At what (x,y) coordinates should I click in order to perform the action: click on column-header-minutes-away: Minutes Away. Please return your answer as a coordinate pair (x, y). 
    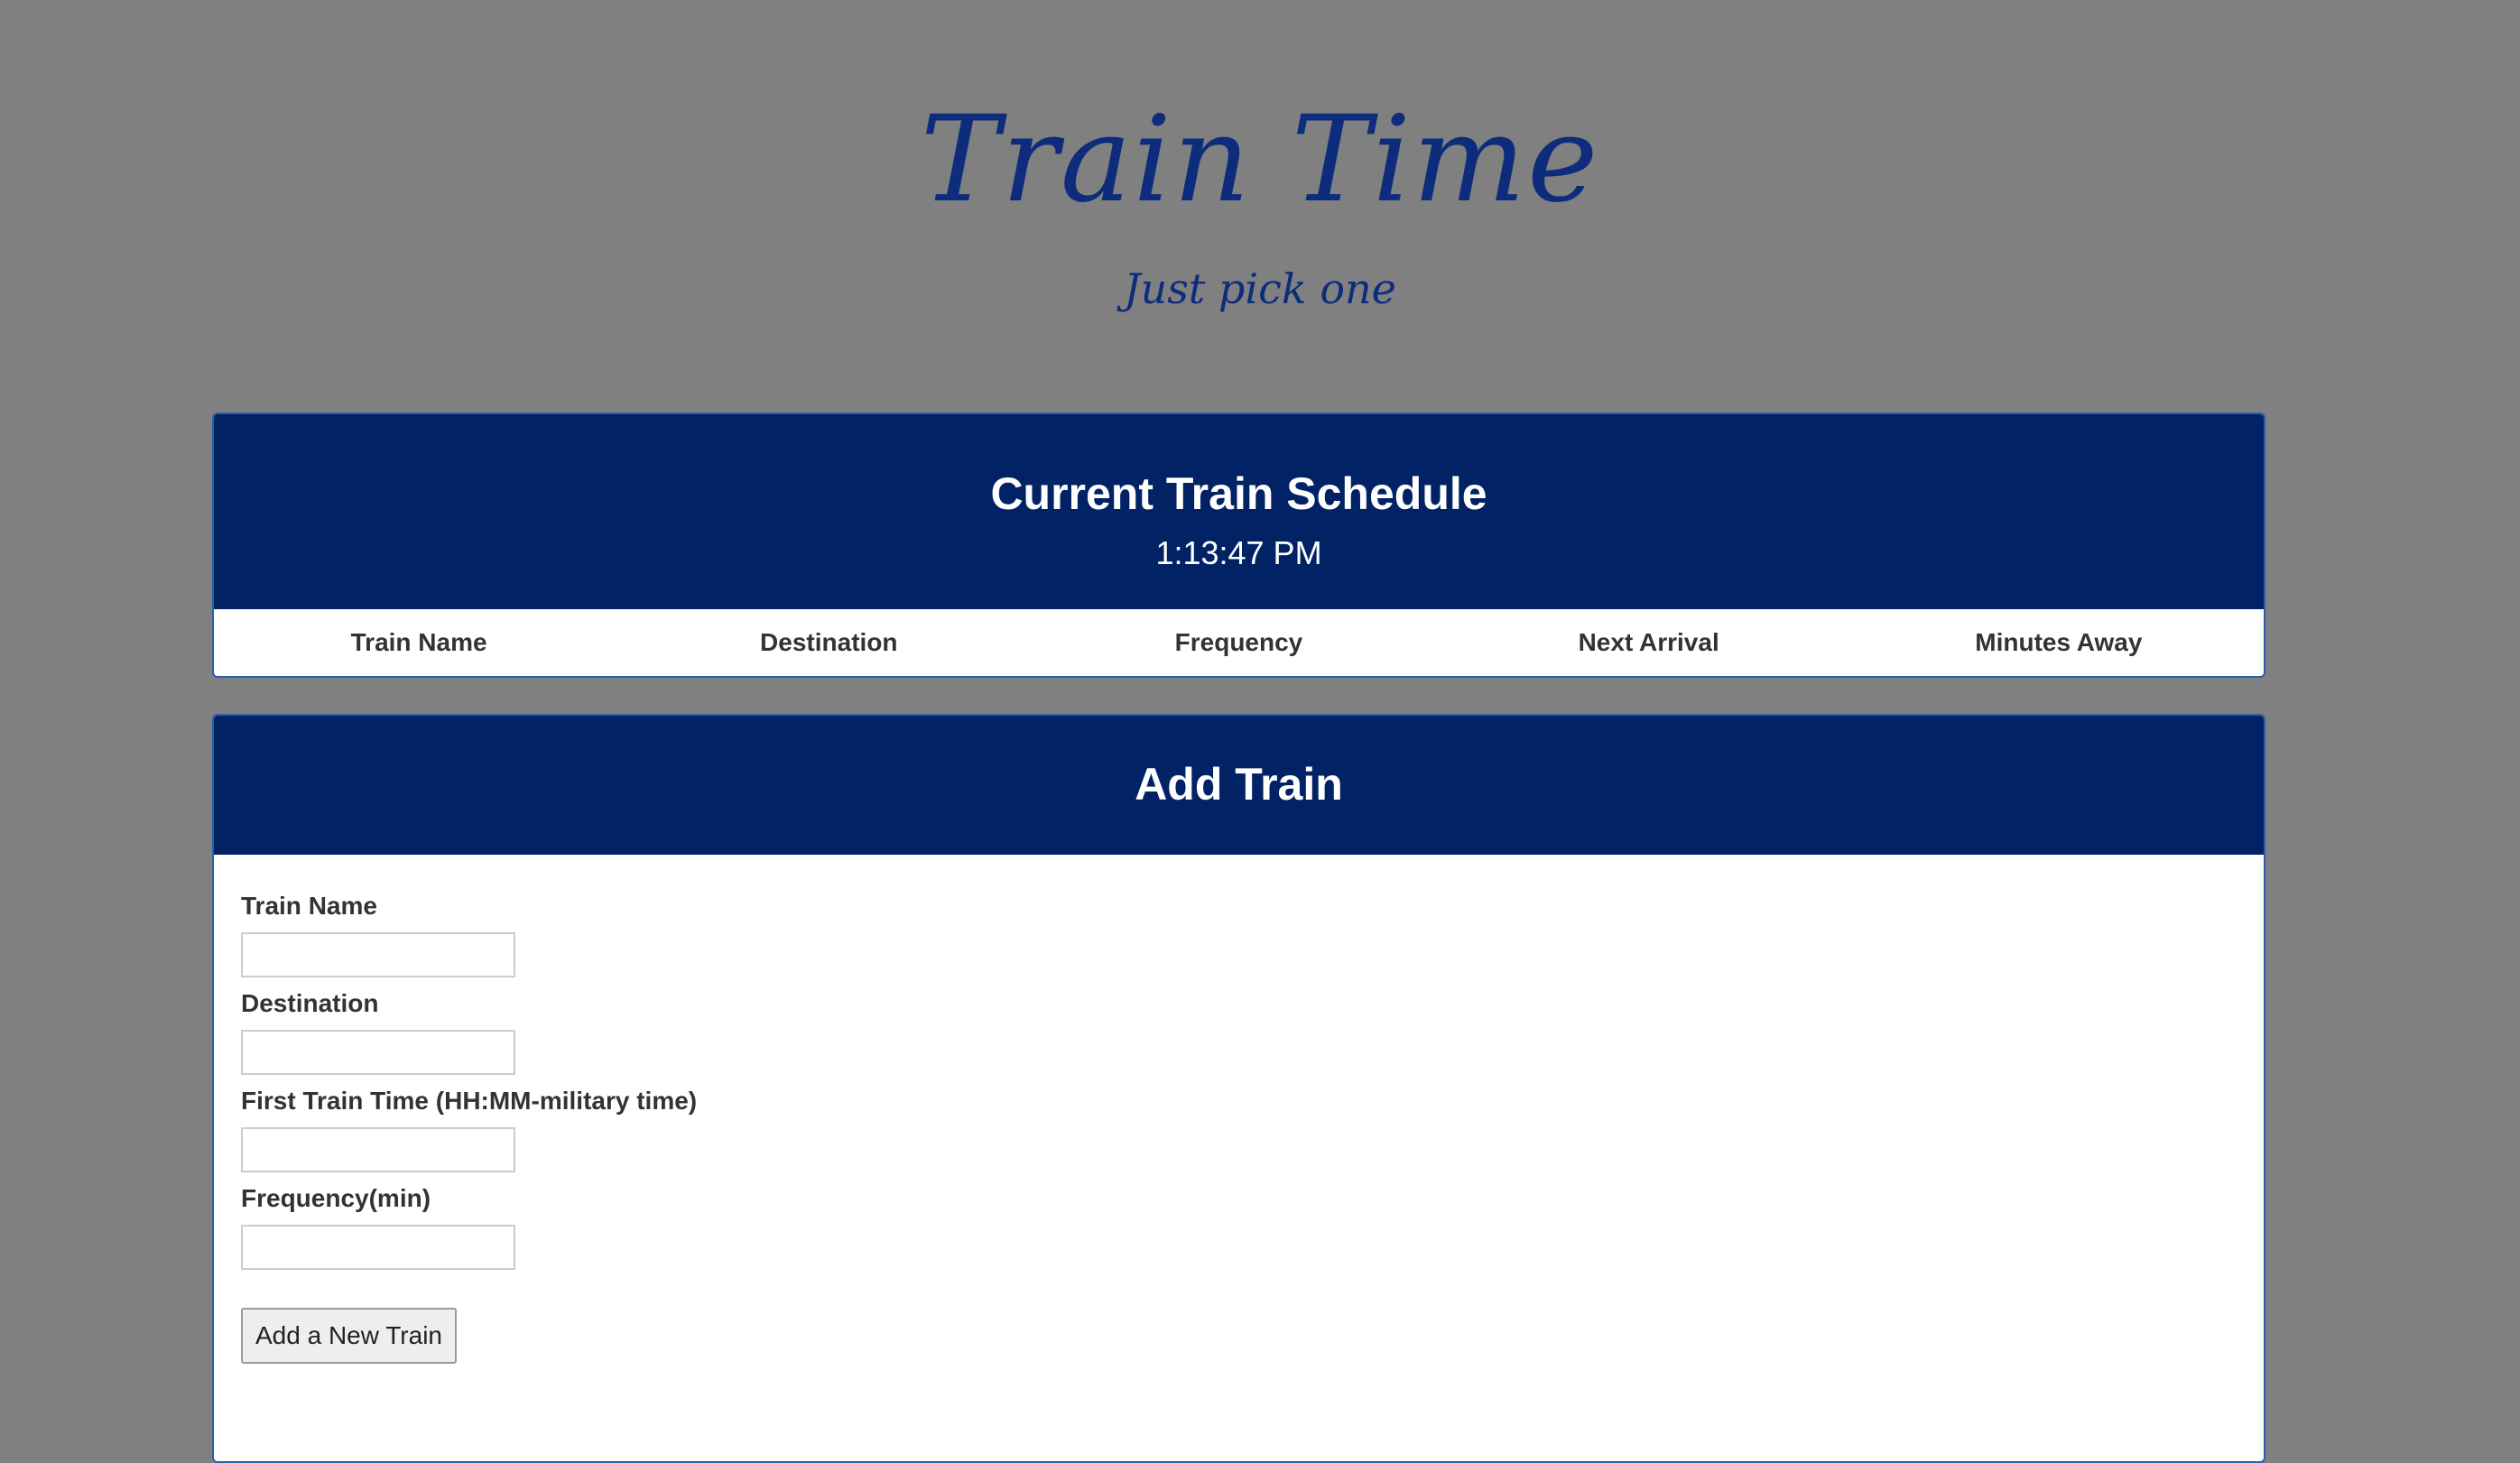
    Looking at the image, I should click on (2058, 642).